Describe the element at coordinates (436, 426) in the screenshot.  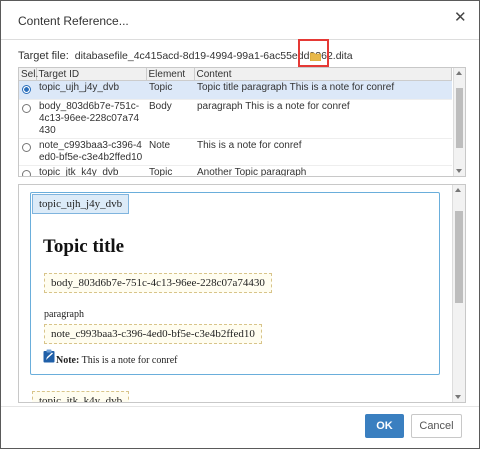
I see `cancel-button: Cancel` at that location.